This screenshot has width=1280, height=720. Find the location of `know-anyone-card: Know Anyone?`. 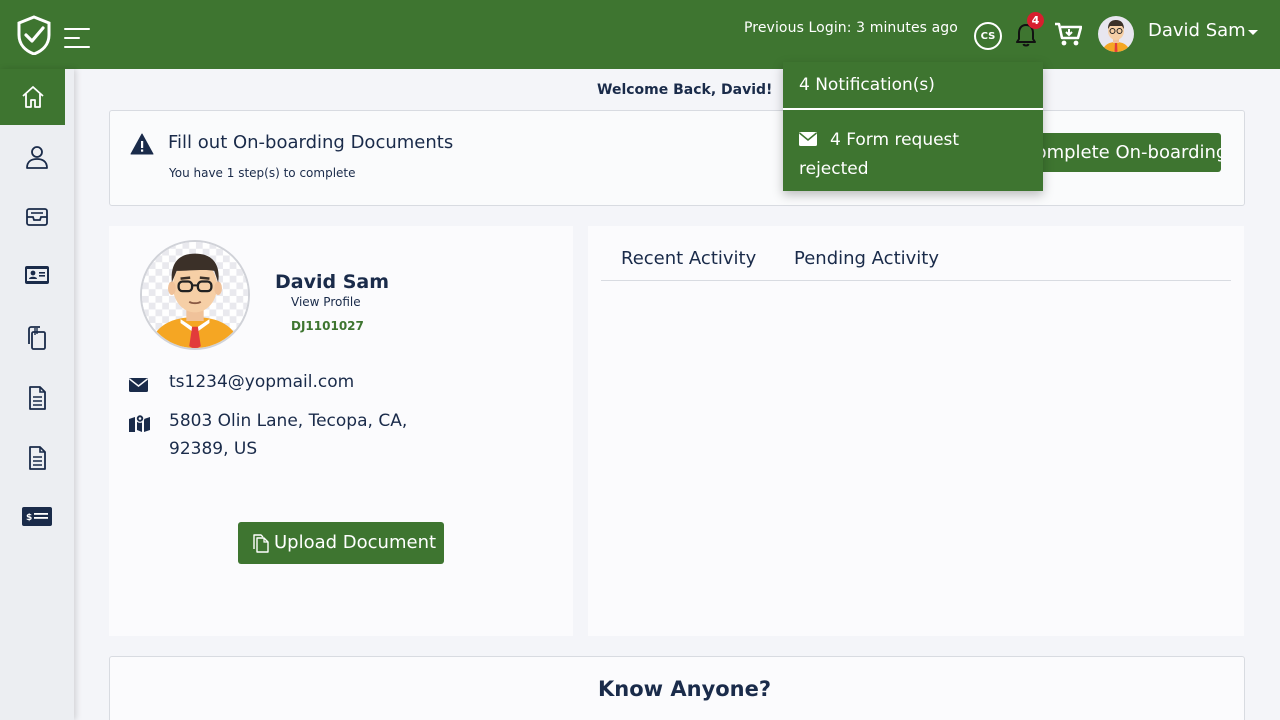

know-anyone-card: Know Anyone? is located at coordinates (677, 688).